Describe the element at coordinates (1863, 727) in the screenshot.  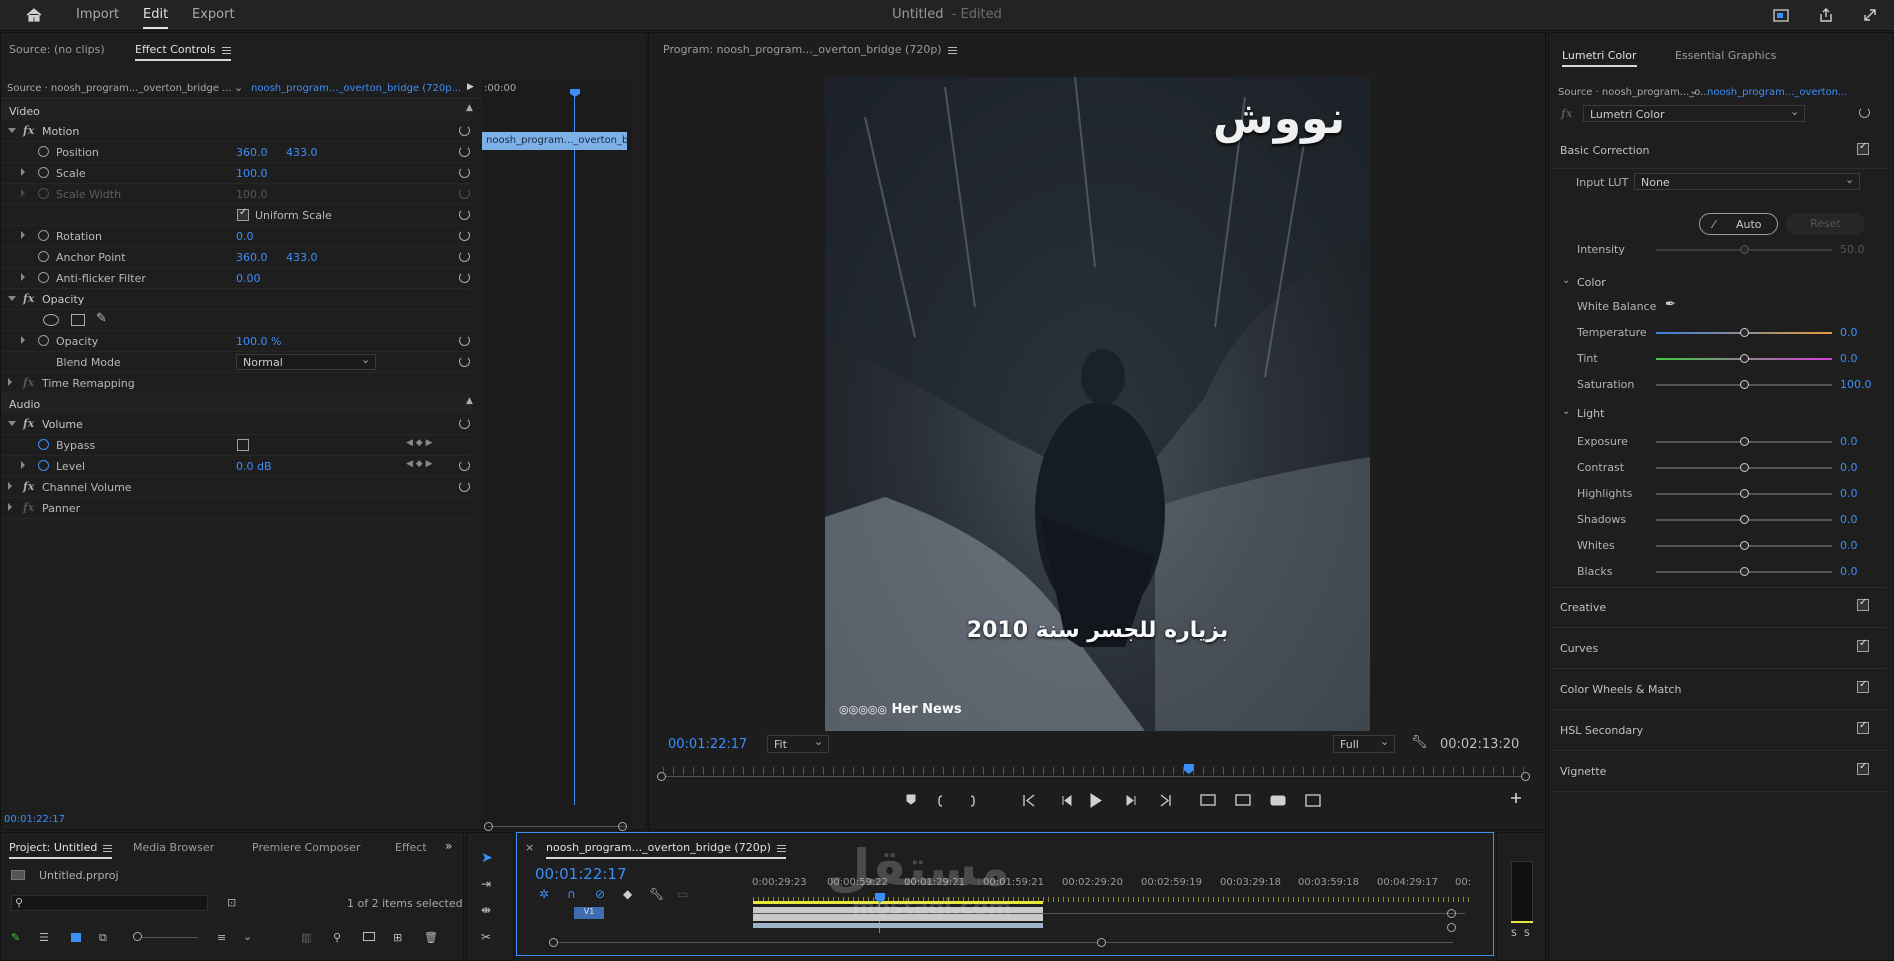
I see `hsl-secondary-checkbox` at that location.